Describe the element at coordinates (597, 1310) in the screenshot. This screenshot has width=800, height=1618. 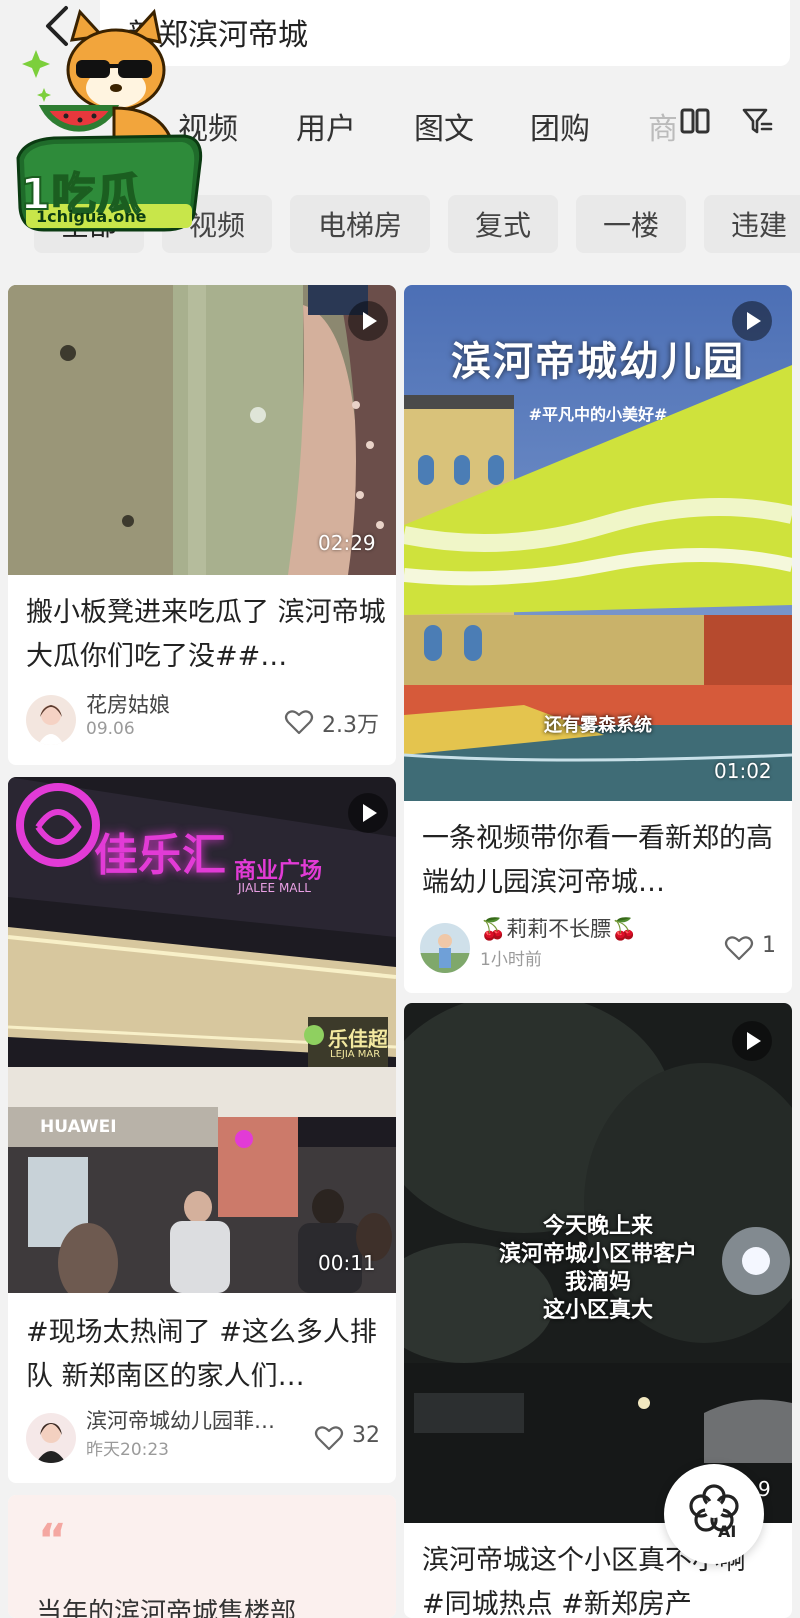
I see `overlay-line-4: 这小区真大` at that location.